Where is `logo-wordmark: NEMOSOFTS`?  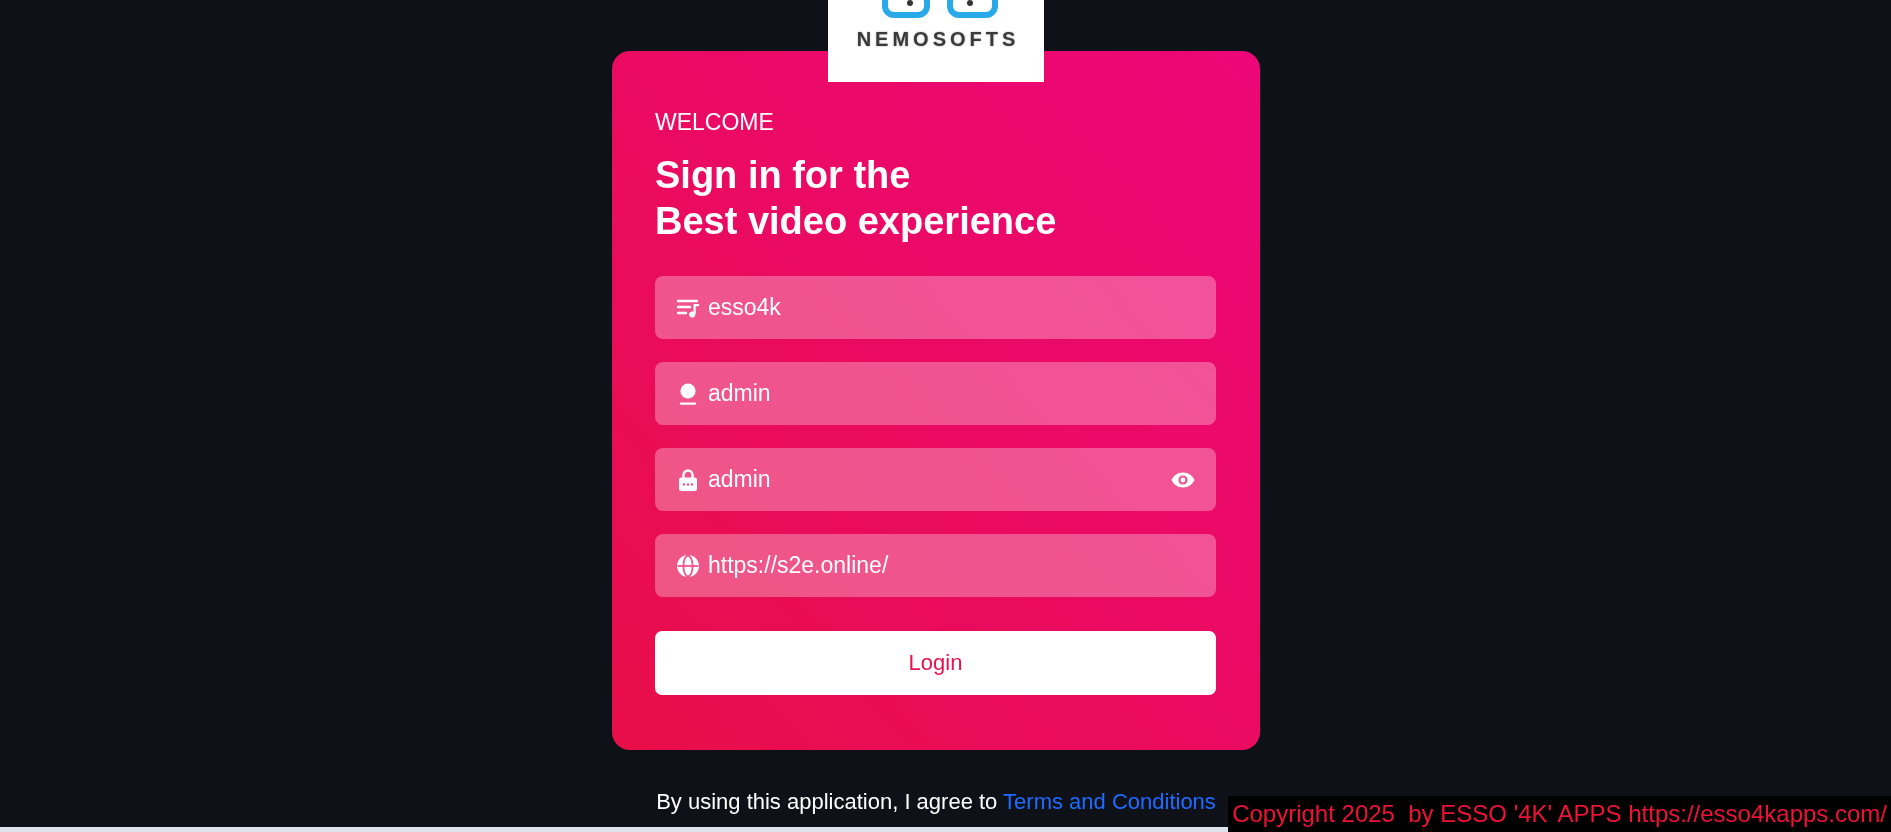 logo-wordmark: NEMOSOFTS is located at coordinates (937, 39).